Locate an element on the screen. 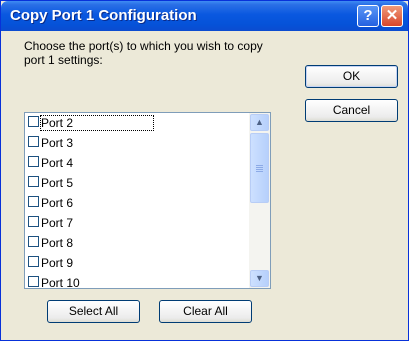 The width and height of the screenshot is (409, 341). port-label: Port 7 is located at coordinates (57, 222).